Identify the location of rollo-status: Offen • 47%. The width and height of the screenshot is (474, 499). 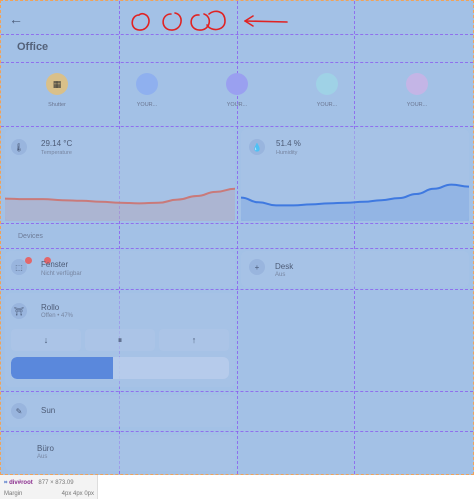
(57, 316).